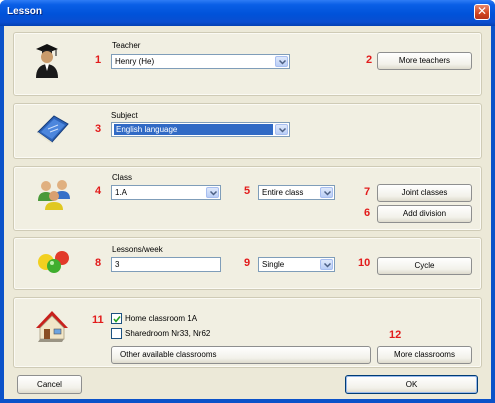 The height and width of the screenshot is (403, 495). Describe the element at coordinates (424, 266) in the screenshot. I see `cycle-button: Cycle` at that location.